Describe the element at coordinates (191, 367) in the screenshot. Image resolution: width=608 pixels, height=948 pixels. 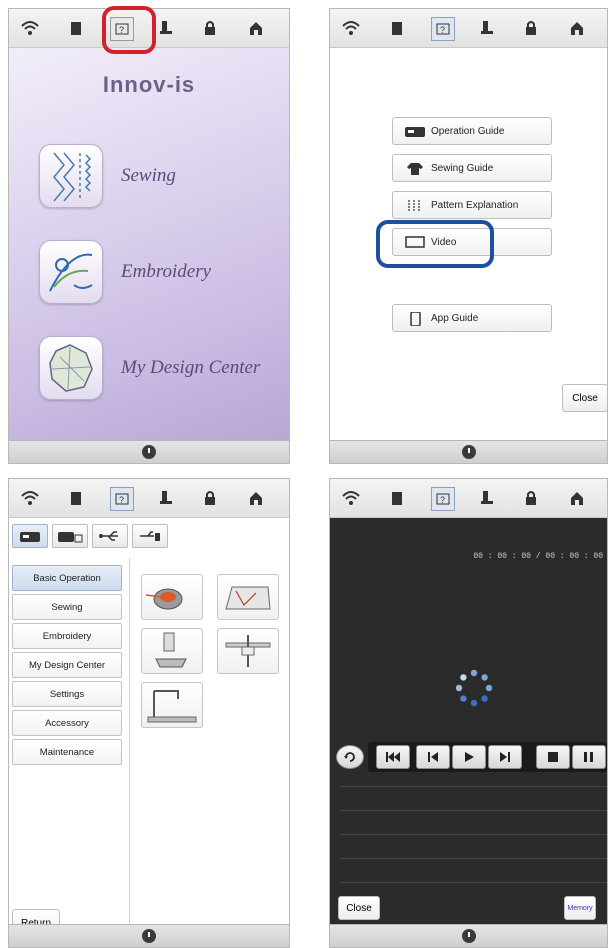
I see `my-design-center-label: My Design Center` at that location.